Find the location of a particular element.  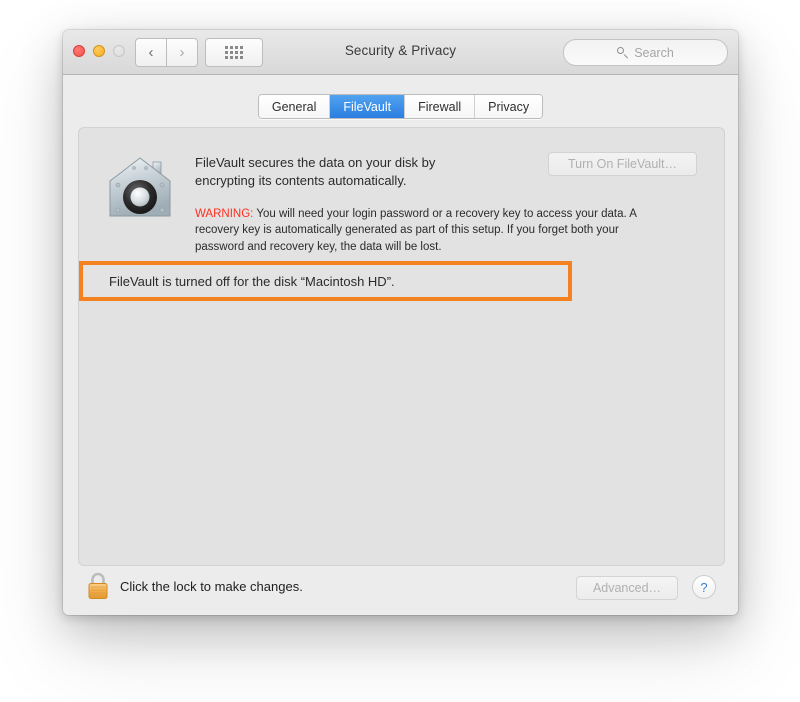

filevault-house-icon is located at coordinates (140, 187).